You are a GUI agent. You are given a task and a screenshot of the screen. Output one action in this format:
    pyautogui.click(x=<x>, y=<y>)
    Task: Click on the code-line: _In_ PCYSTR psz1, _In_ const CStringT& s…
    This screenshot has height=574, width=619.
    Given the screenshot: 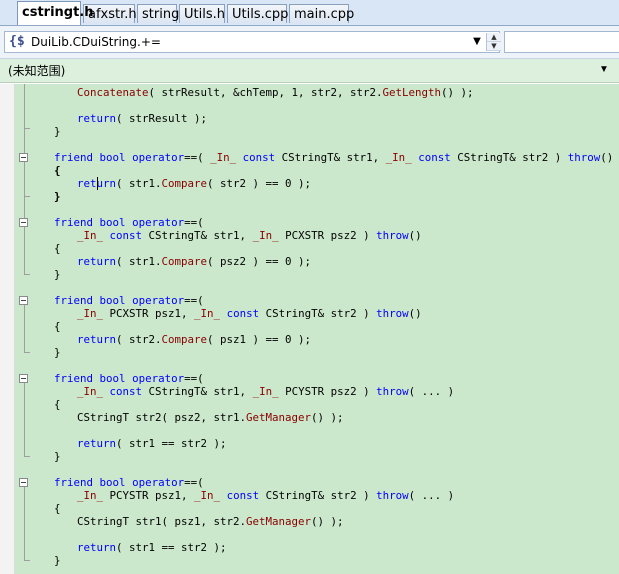 What is the action you would take?
    pyautogui.click(x=265, y=495)
    